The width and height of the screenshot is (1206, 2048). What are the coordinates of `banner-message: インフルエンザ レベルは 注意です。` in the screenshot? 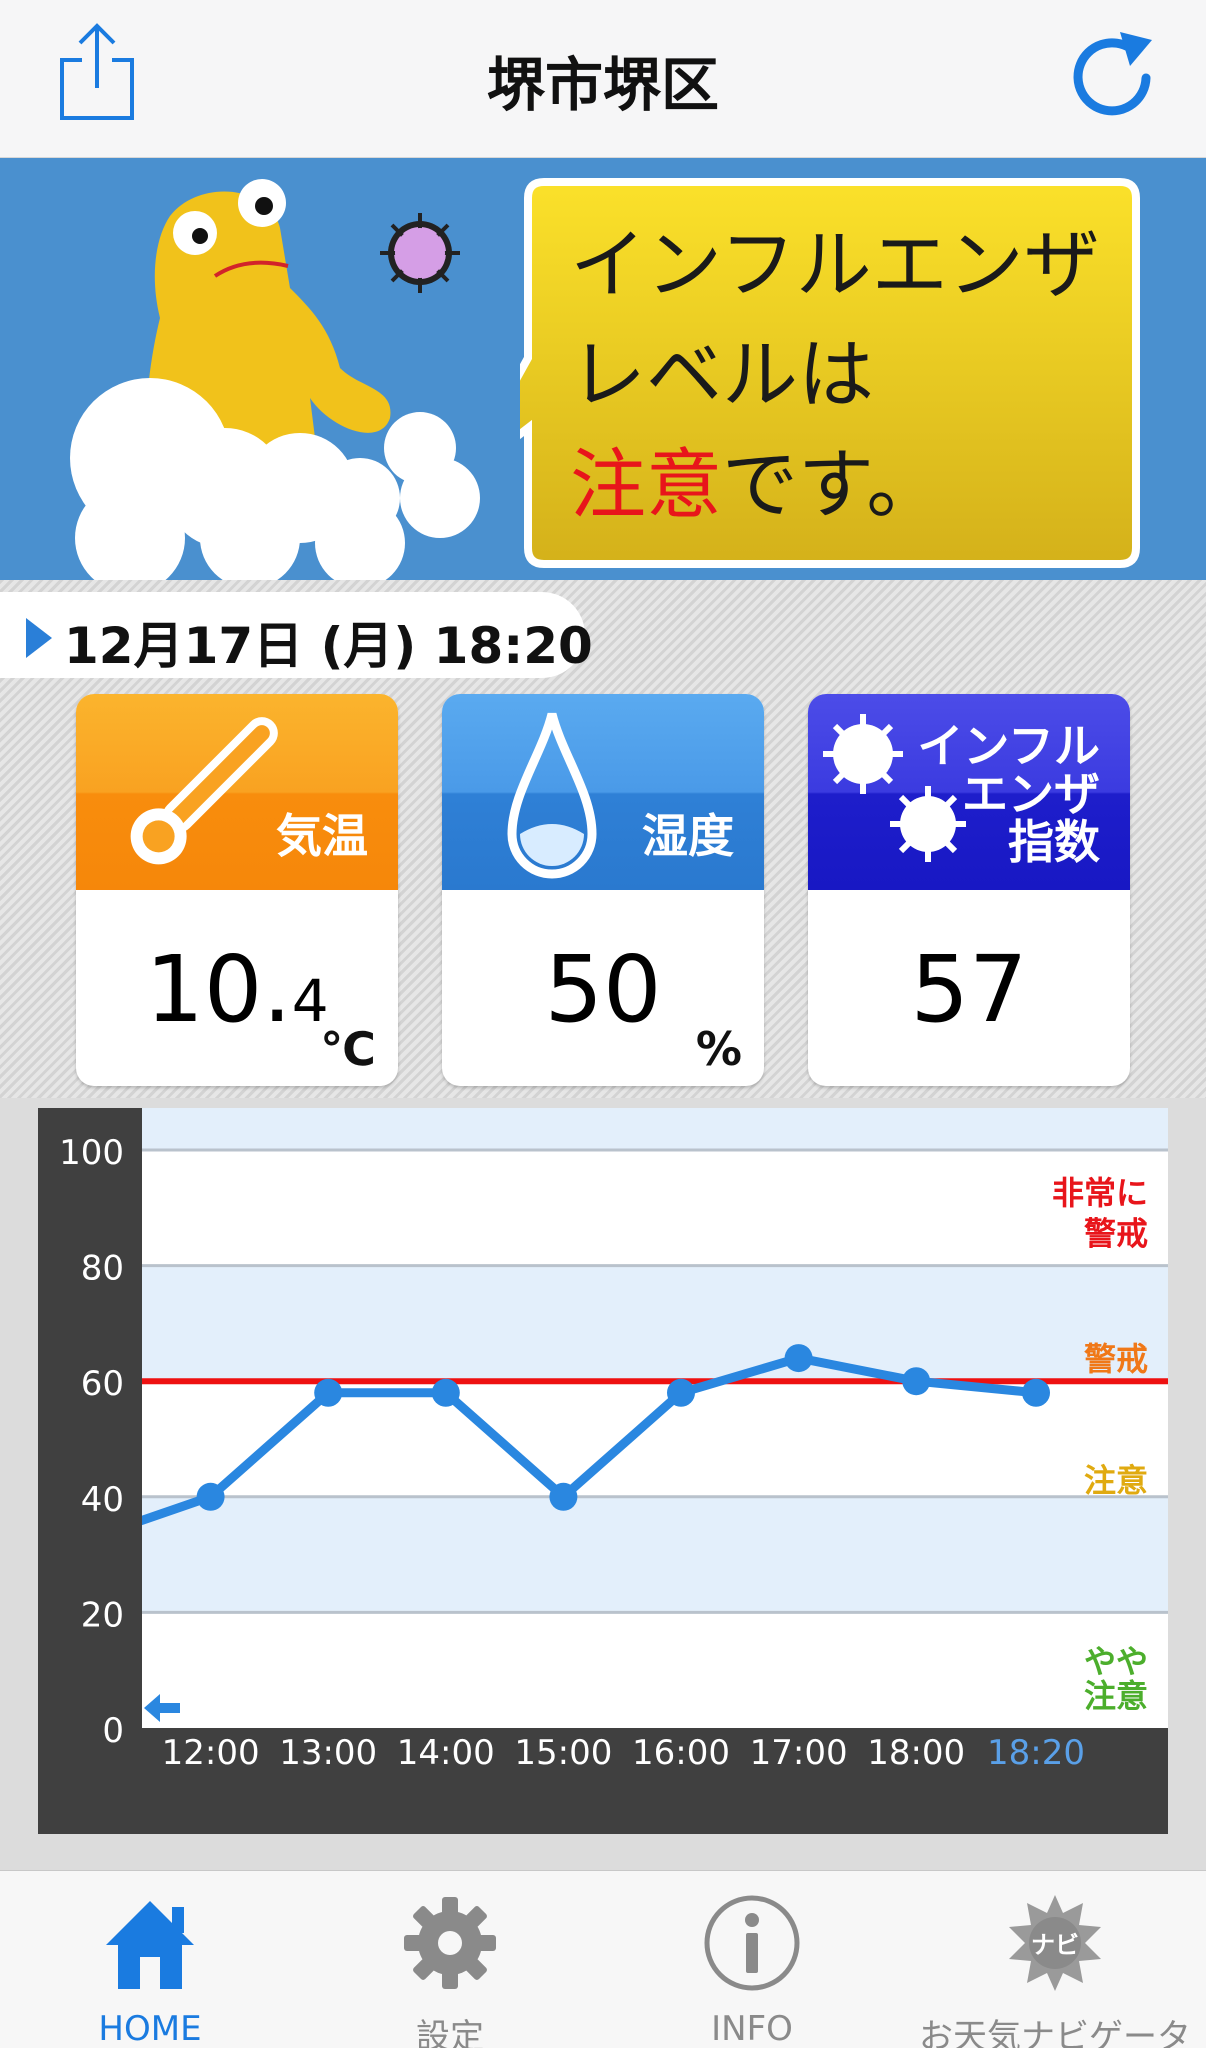 It's located at (840, 375).